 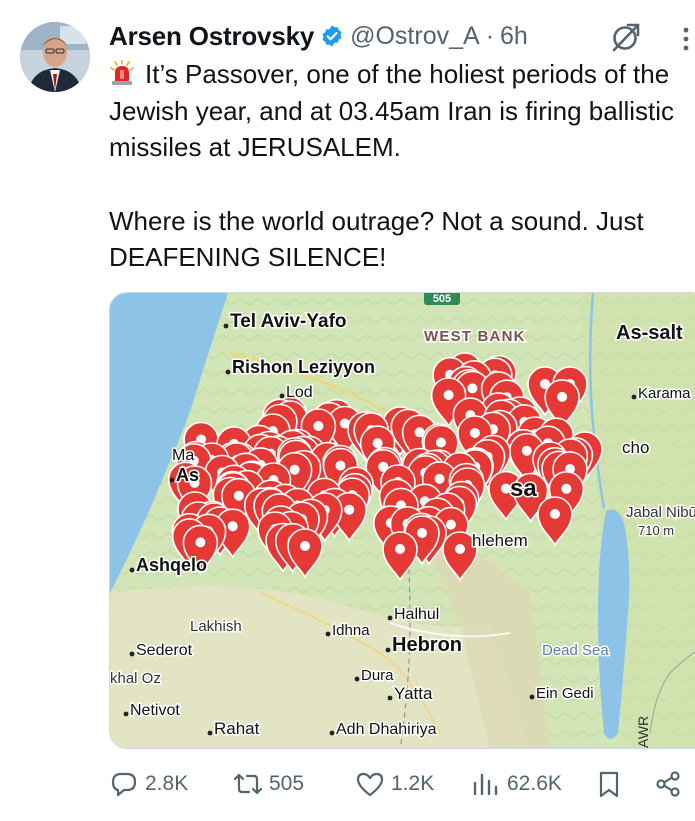 I want to click on verified-badge-icon, so click(x=332, y=36).